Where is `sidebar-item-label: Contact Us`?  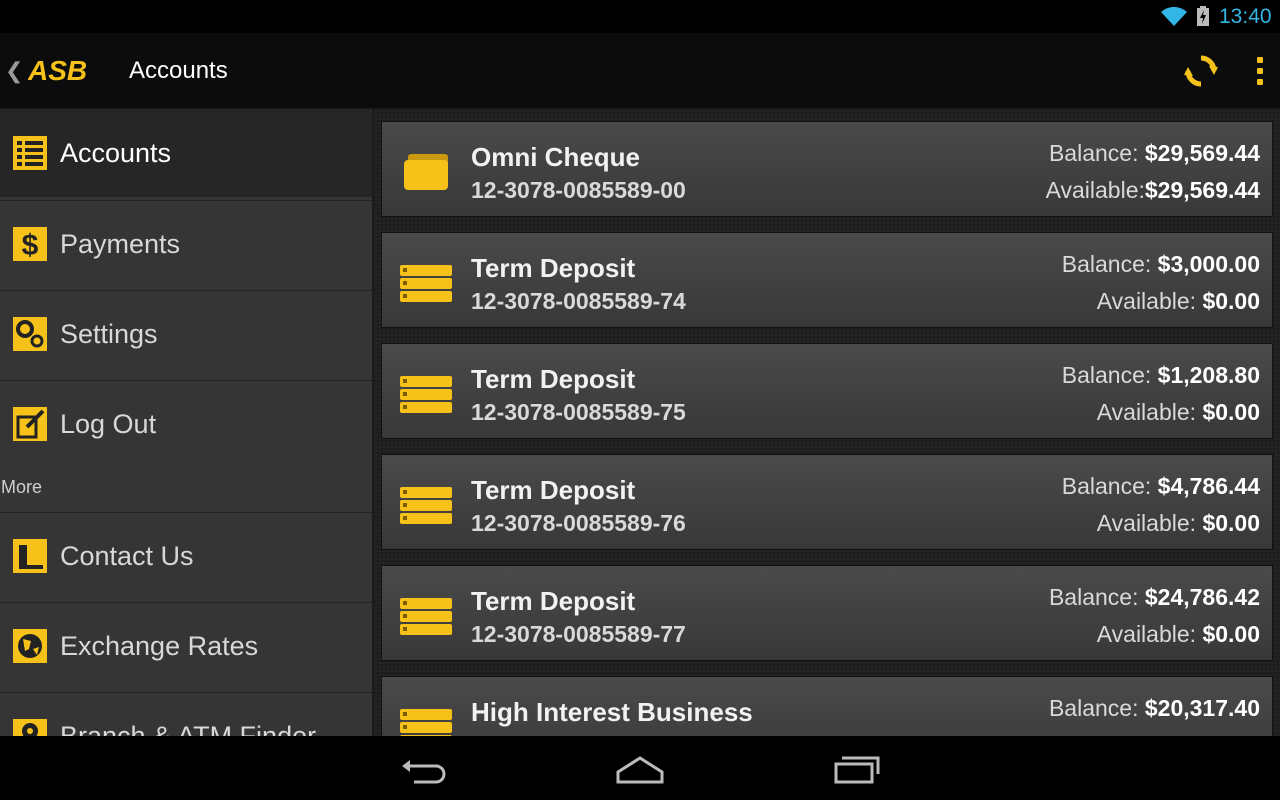 sidebar-item-label: Contact Us is located at coordinates (127, 556).